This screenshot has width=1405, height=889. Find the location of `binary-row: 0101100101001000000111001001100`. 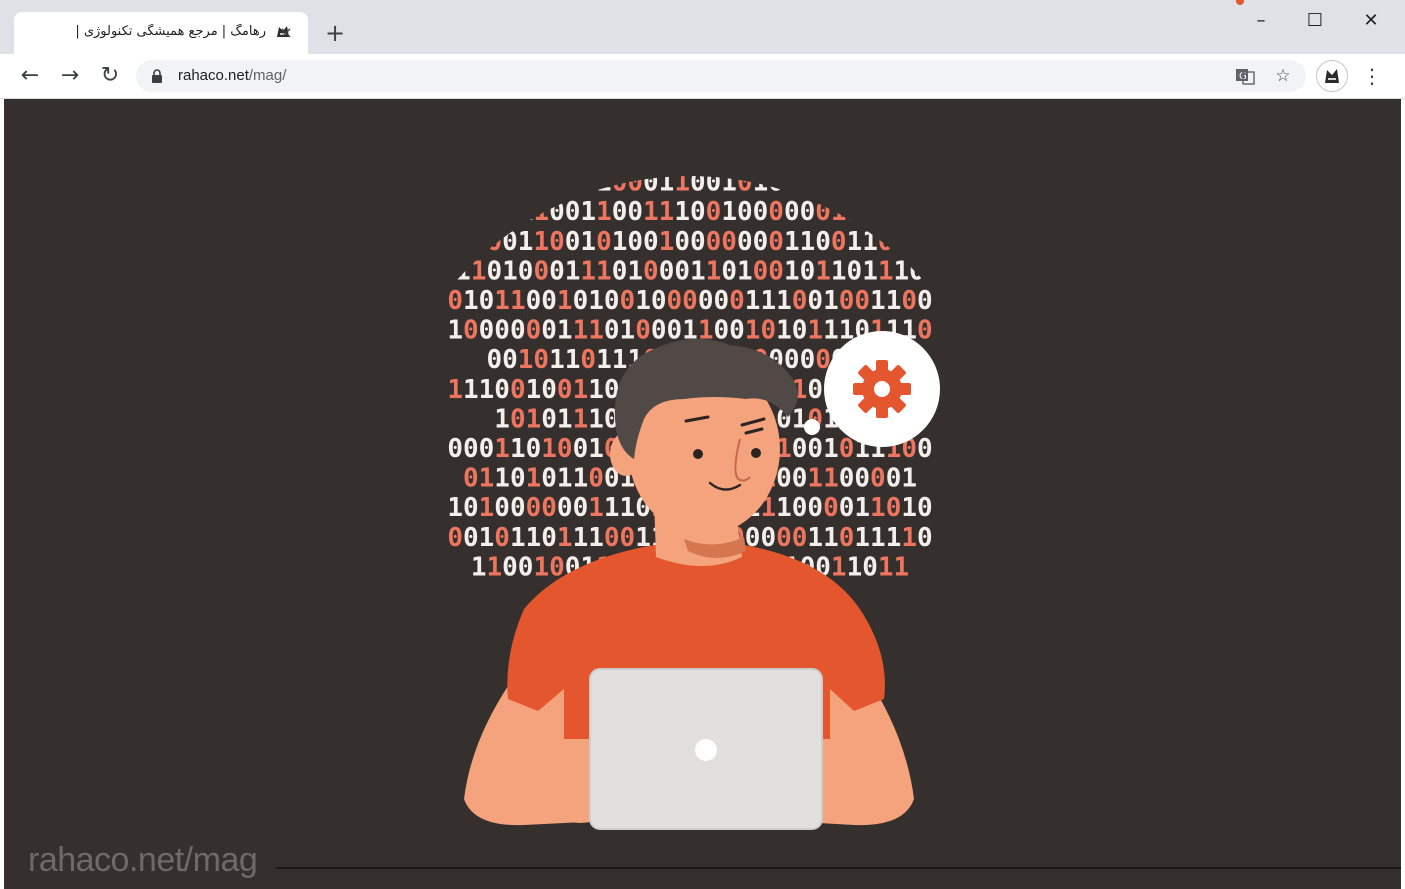

binary-row: 0101100101001000000111001001100 is located at coordinates (689, 301).